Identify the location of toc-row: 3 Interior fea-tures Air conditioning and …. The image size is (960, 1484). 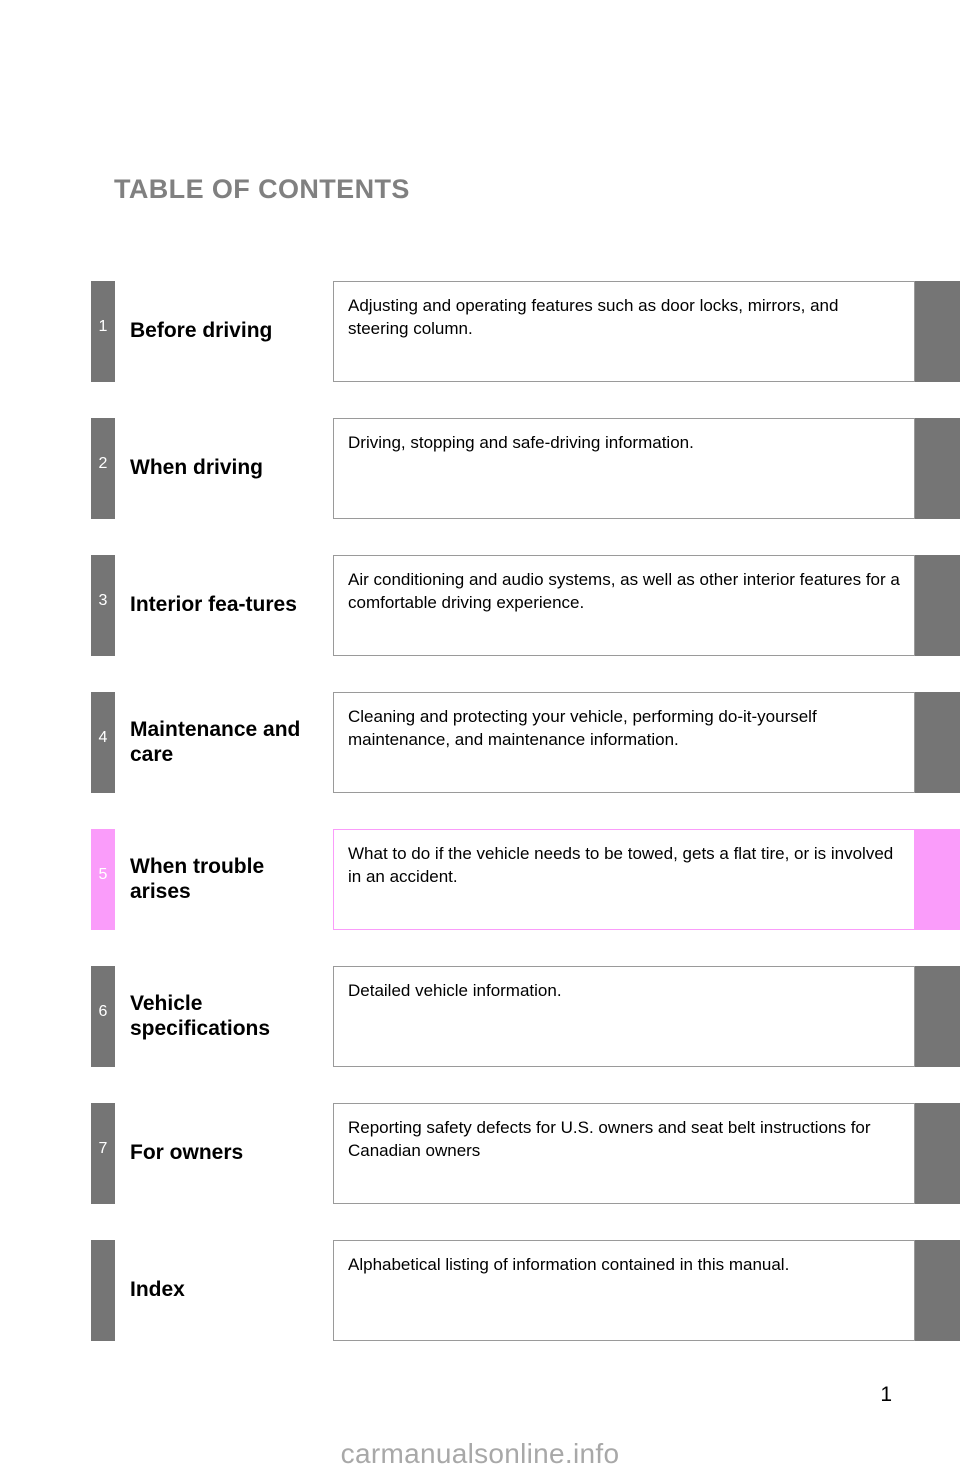
(480, 605).